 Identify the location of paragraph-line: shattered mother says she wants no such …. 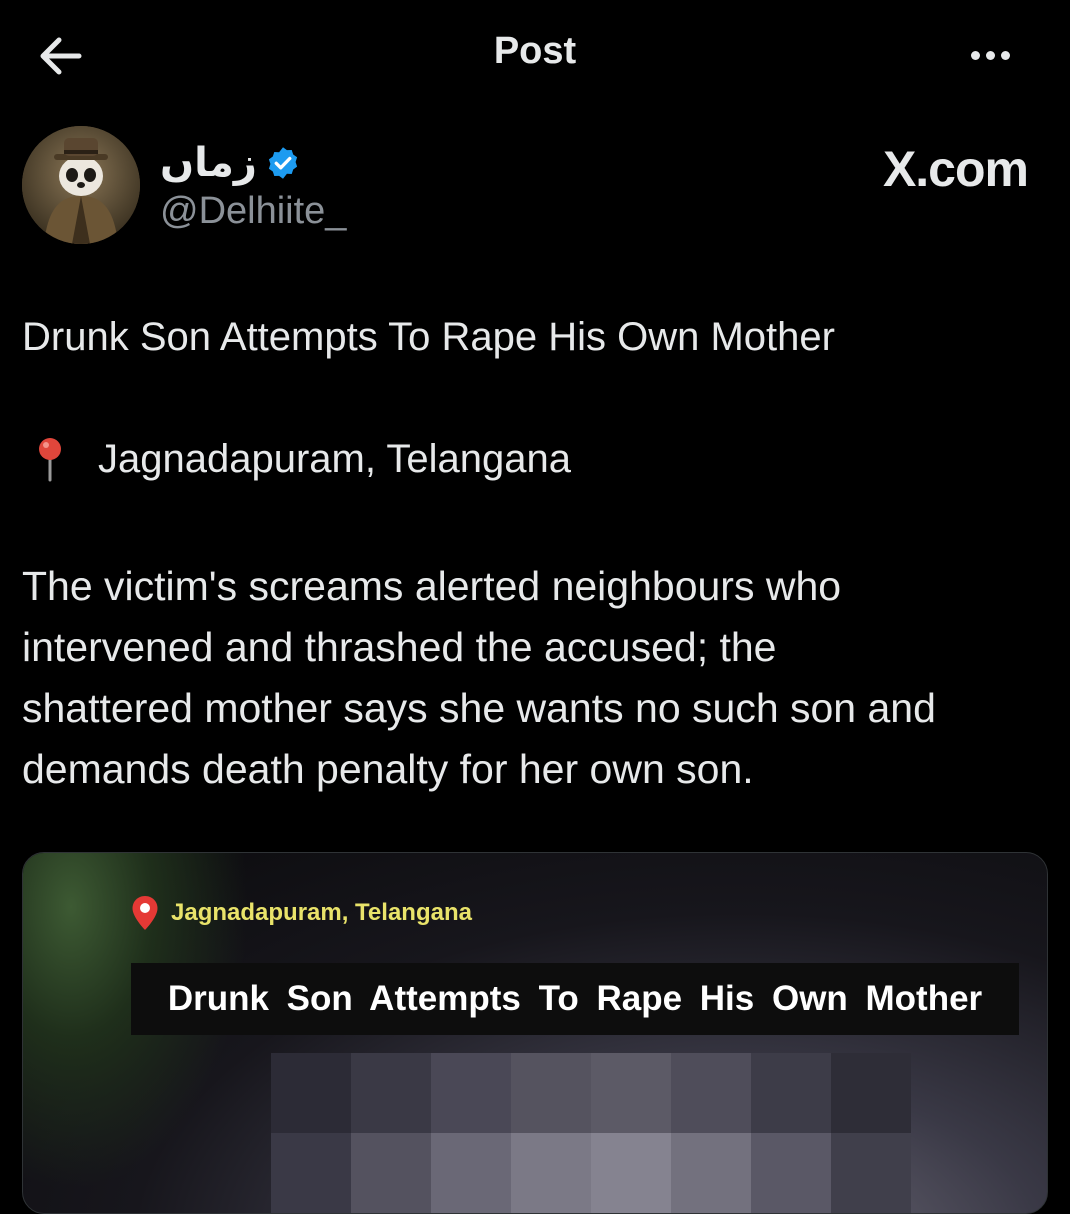
(479, 708).